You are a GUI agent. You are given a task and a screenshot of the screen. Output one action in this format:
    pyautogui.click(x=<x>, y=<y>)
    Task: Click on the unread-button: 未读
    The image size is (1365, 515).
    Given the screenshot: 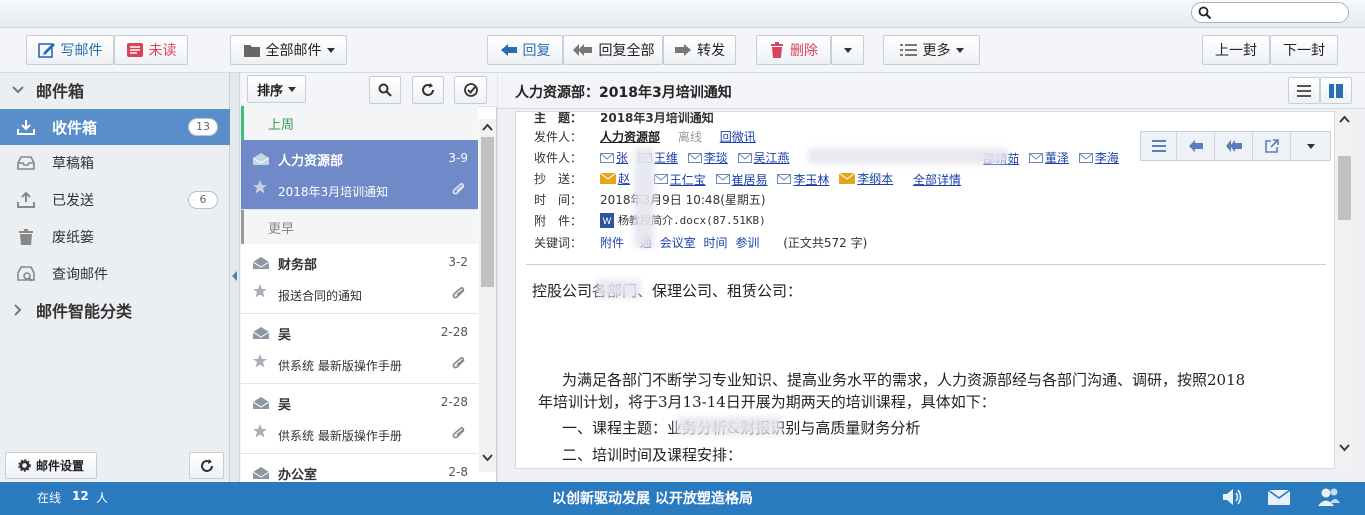 What is the action you would take?
    pyautogui.click(x=151, y=50)
    